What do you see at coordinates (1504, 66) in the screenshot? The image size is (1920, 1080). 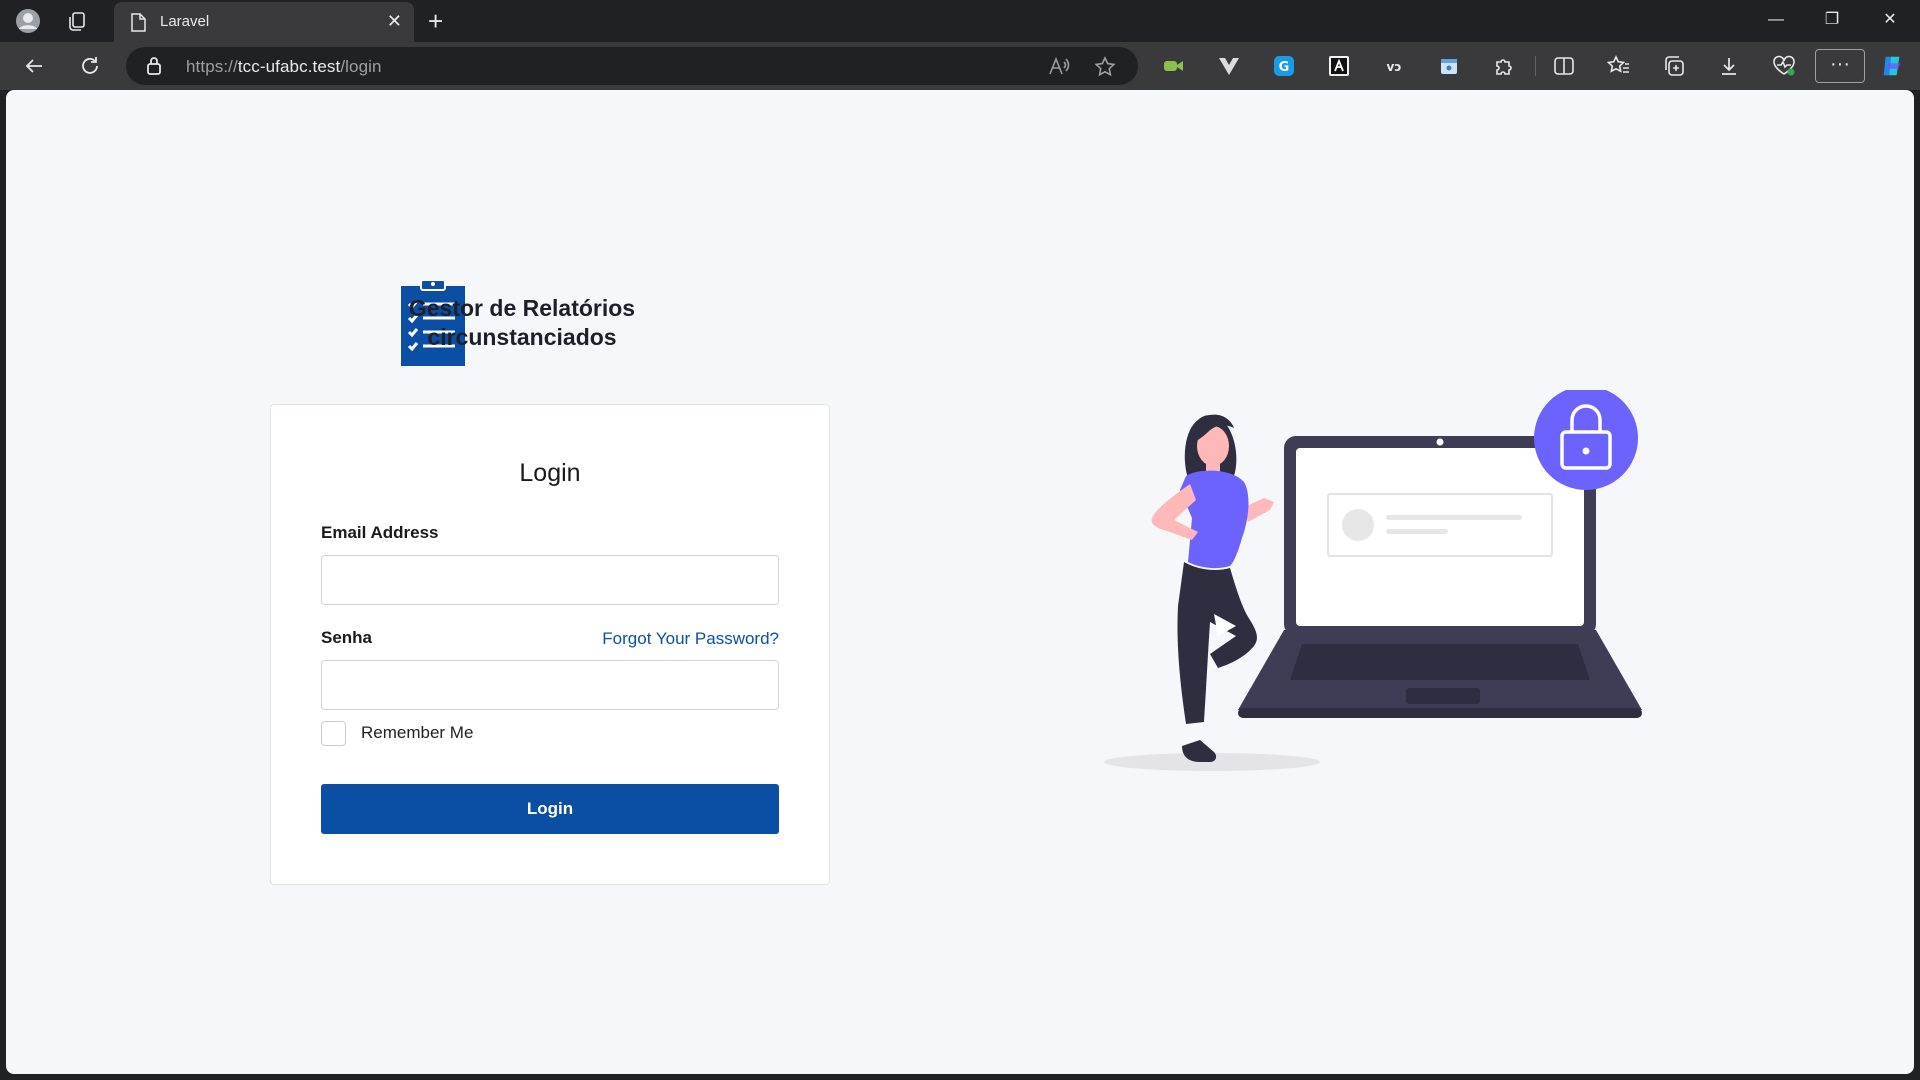 I see `puzzle-icon` at bounding box center [1504, 66].